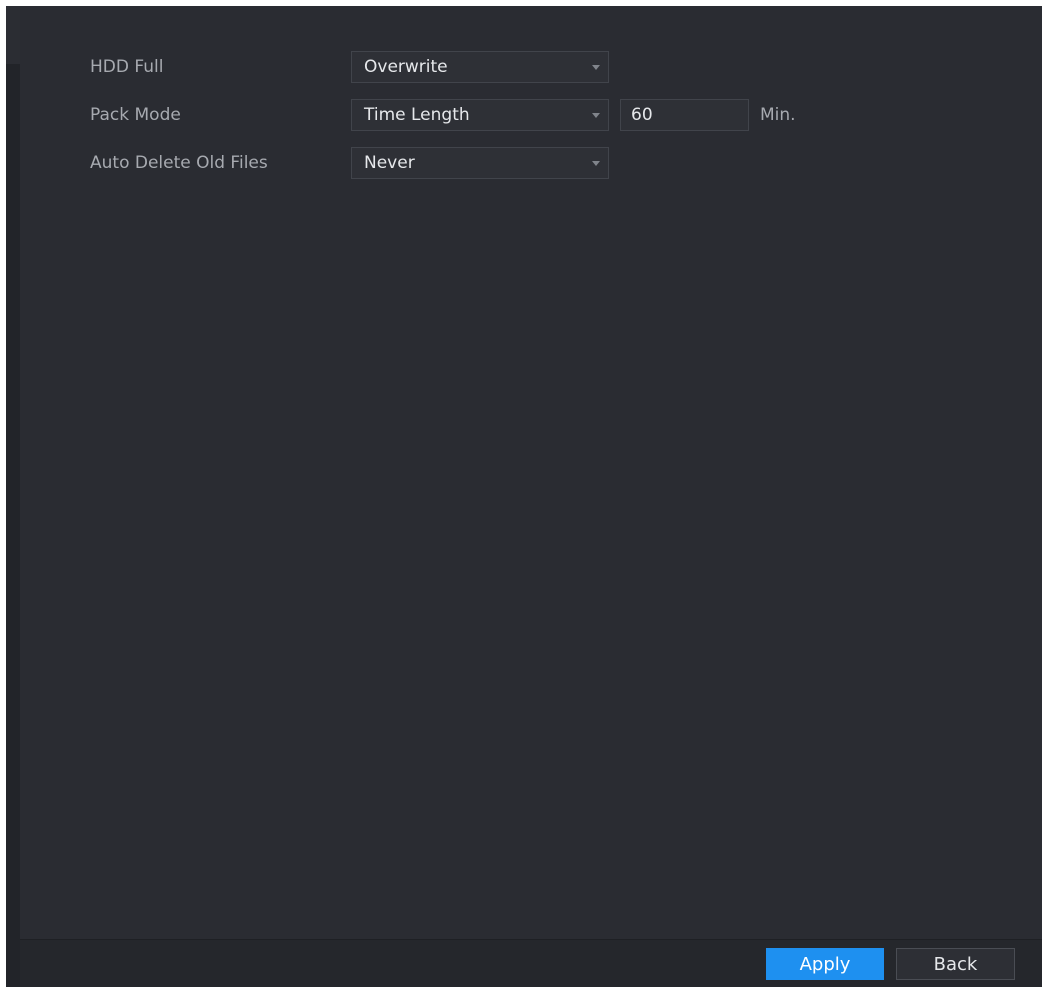 This screenshot has height=987, width=1048. Describe the element at coordinates (135, 115) in the screenshot. I see `pack-mode-label: Pack Mode` at that location.